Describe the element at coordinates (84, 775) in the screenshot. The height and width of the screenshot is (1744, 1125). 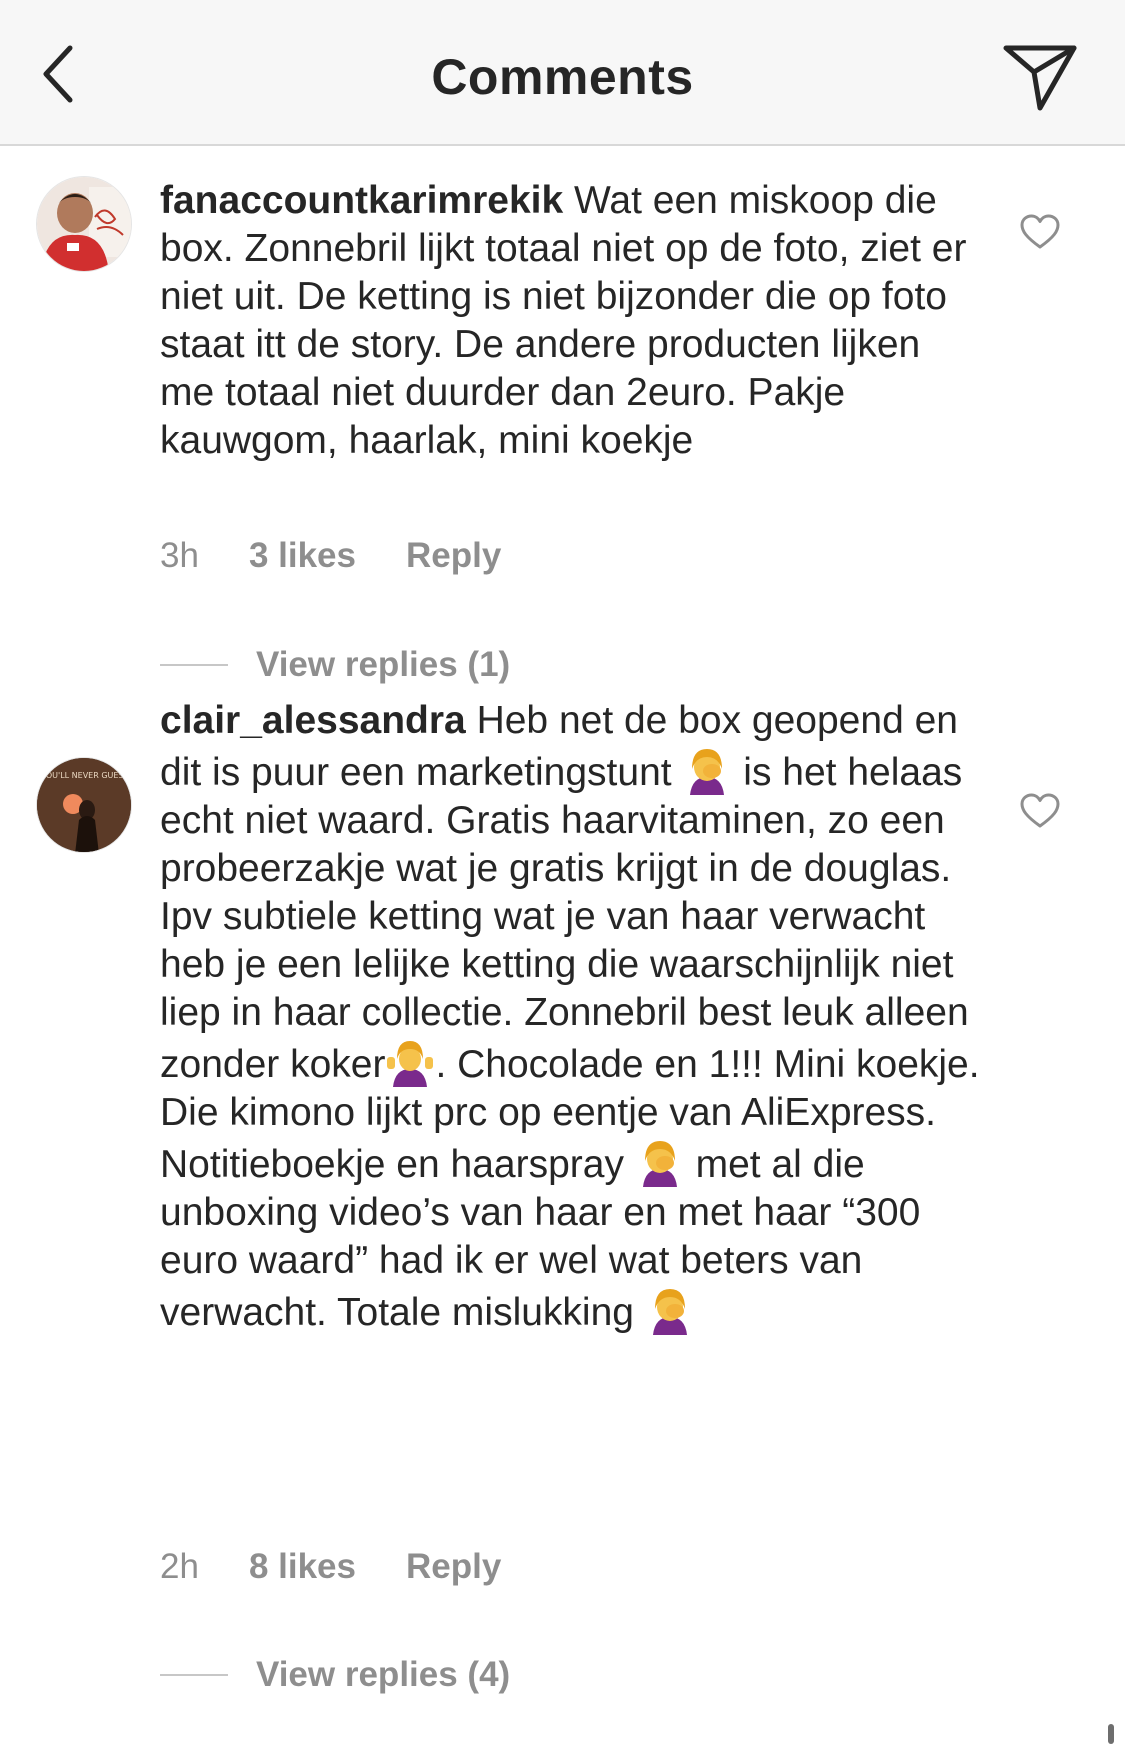
I see `avatar-caption: YOU'LL NEVER GUESS` at that location.